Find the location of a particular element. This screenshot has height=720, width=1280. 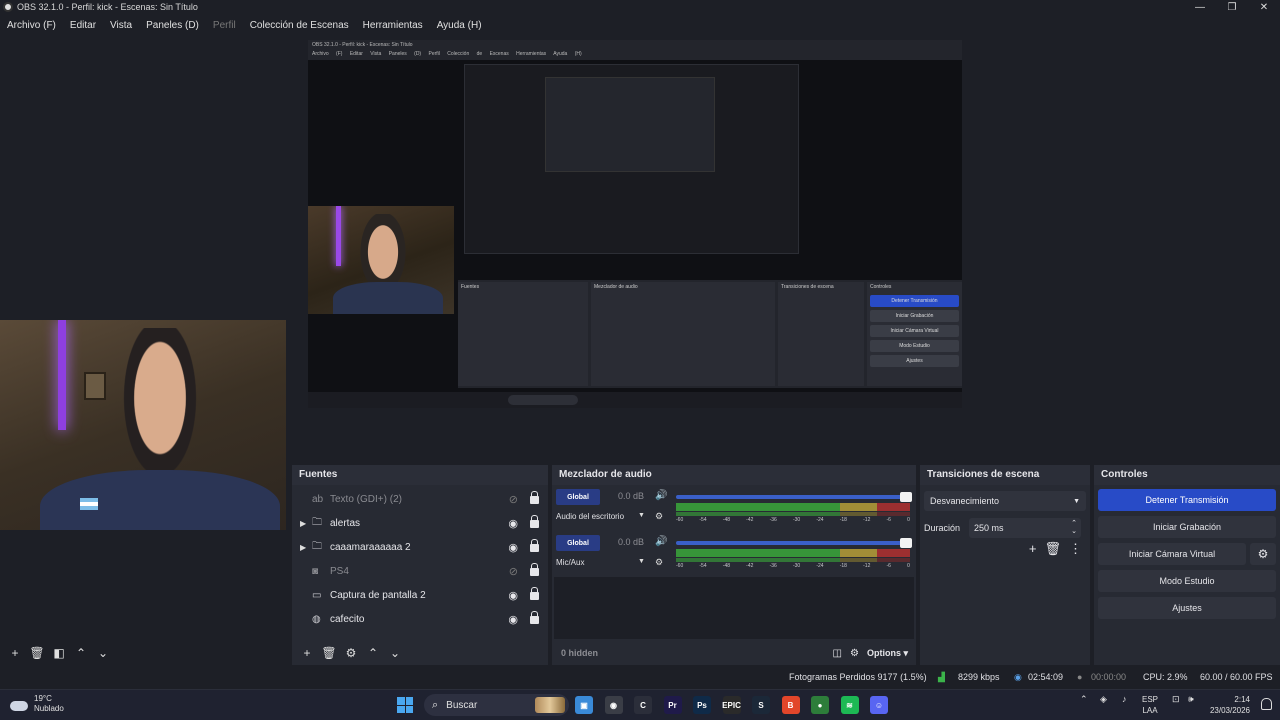

duration-spinbox: 250 ms ⌃ ⌄ is located at coordinates (1025, 528).